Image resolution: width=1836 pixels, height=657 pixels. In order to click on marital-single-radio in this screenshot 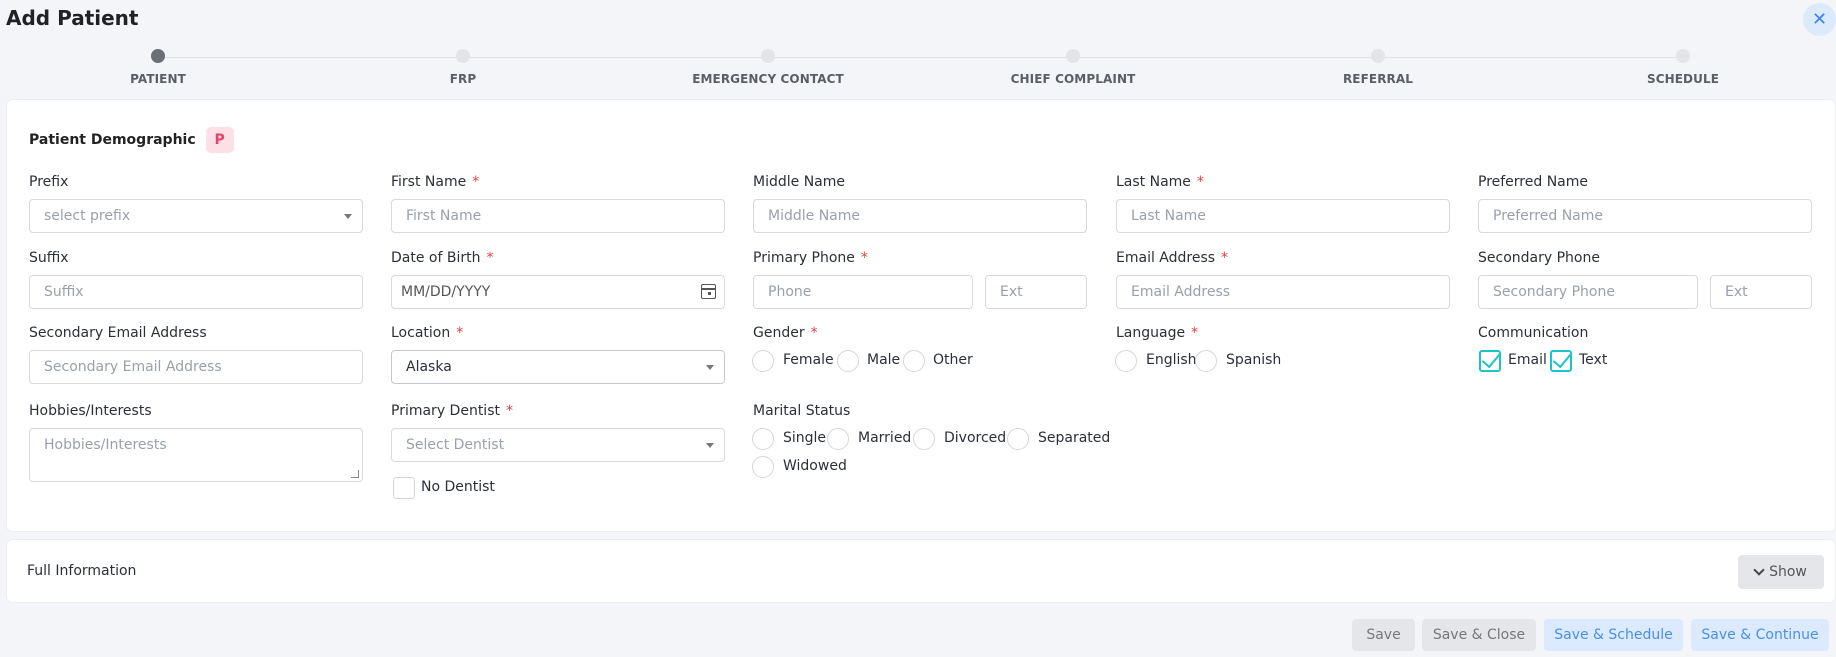, I will do `click(763, 439)`.